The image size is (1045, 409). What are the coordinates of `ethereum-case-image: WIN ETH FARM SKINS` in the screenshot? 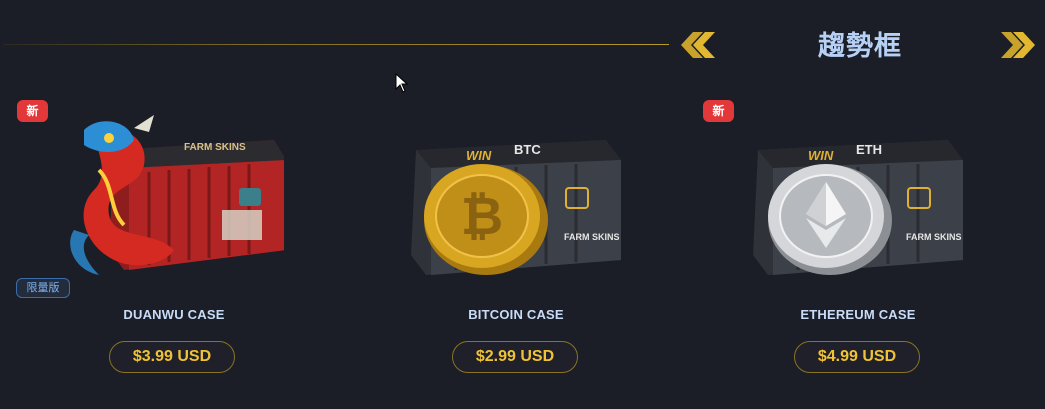 It's located at (853, 200).